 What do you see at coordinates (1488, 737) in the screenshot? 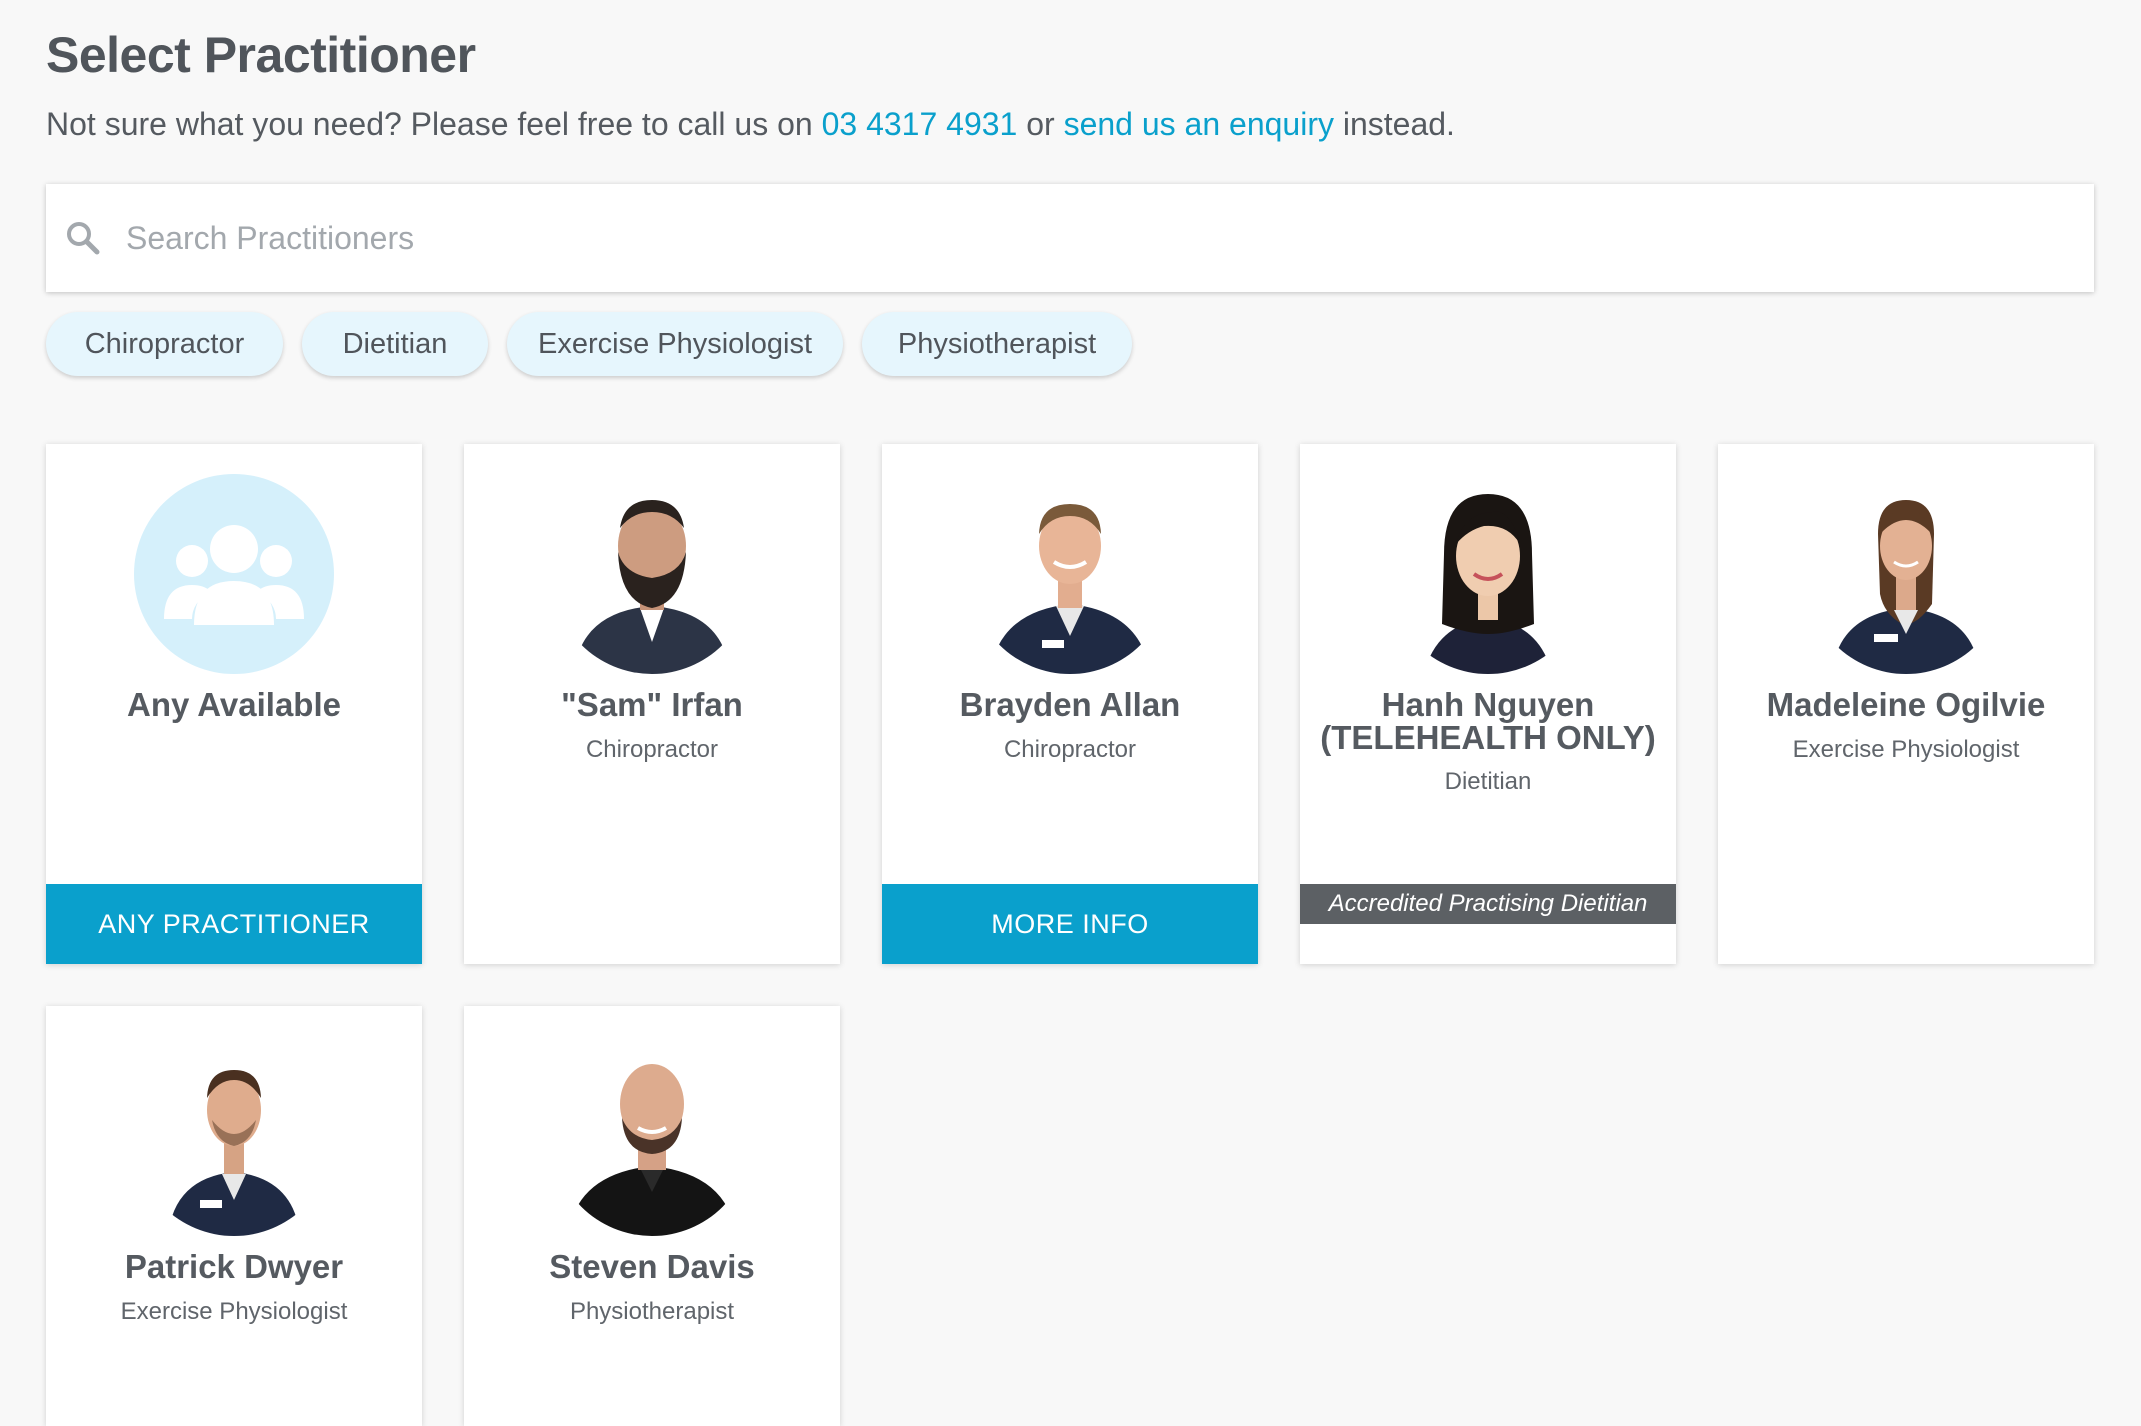
I see `practitioner-name-line2: (TELEHEALTH ONLY)` at bounding box center [1488, 737].